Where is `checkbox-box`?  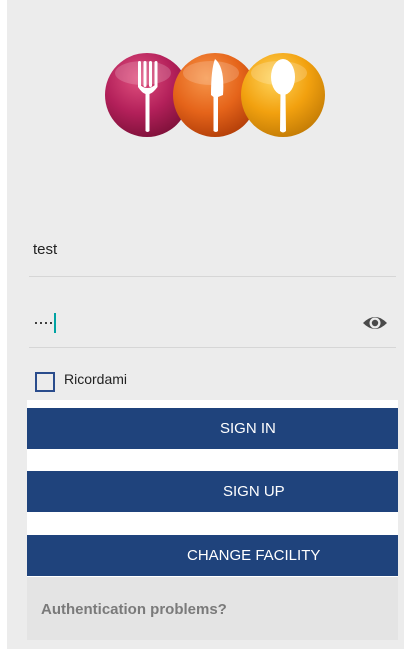 checkbox-box is located at coordinates (45, 382).